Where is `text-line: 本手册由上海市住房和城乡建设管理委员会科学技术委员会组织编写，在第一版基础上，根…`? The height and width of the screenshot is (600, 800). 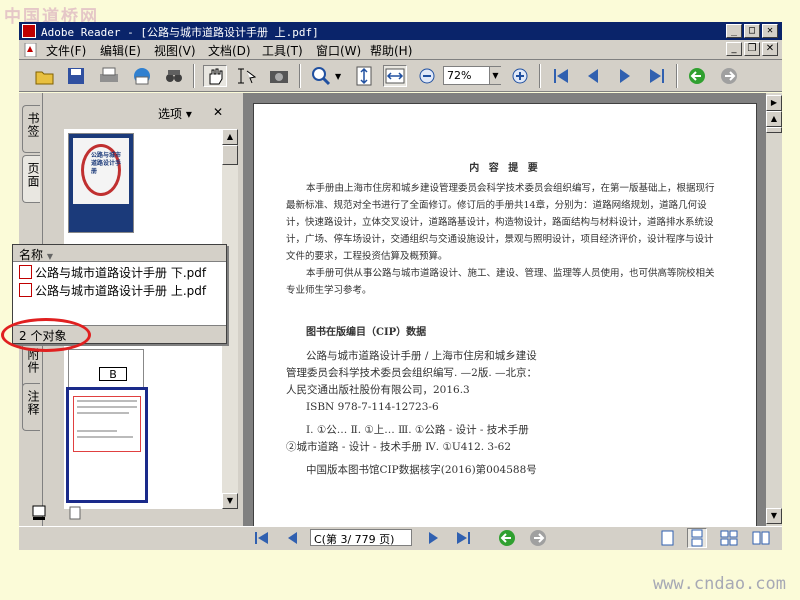 text-line: 本手册由上海市住房和城乡建设管理委员会科学技术委员会组织编写，在第一版基础上，根… is located at coordinates (510, 188).